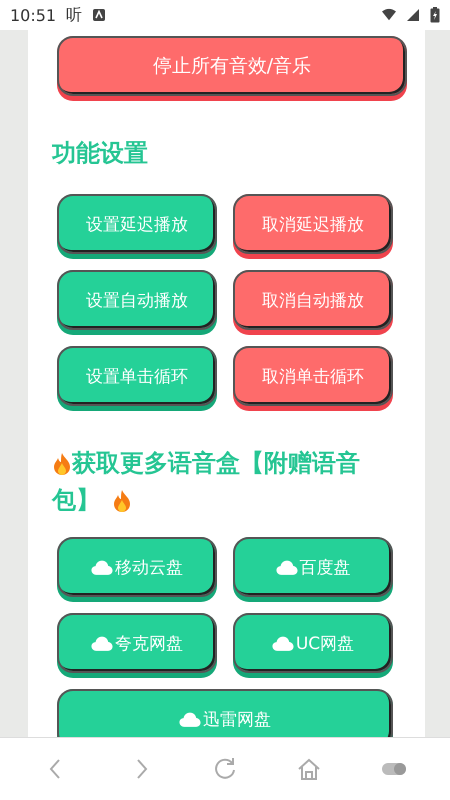  I want to click on action-button: 设置单击循环, so click(137, 376).